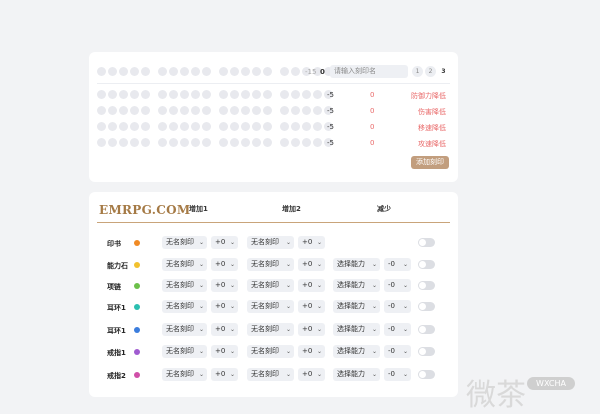 The image size is (600, 414). I want to click on divider, so click(273, 83).